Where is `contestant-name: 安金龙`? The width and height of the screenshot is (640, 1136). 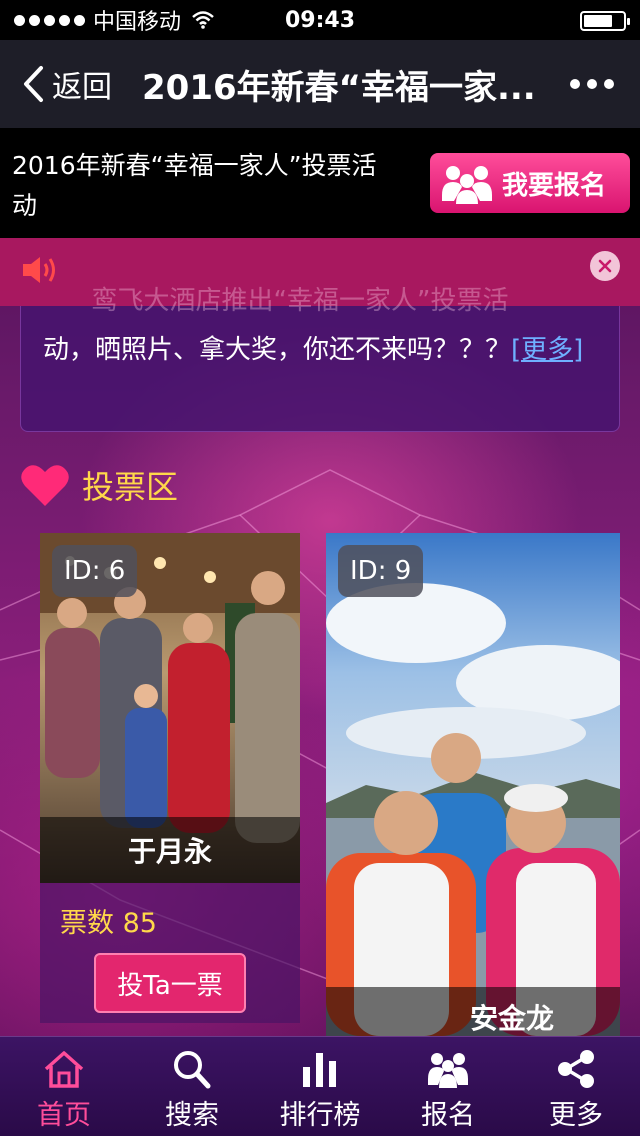 contestant-name: 安金龙 is located at coordinates (473, 1011).